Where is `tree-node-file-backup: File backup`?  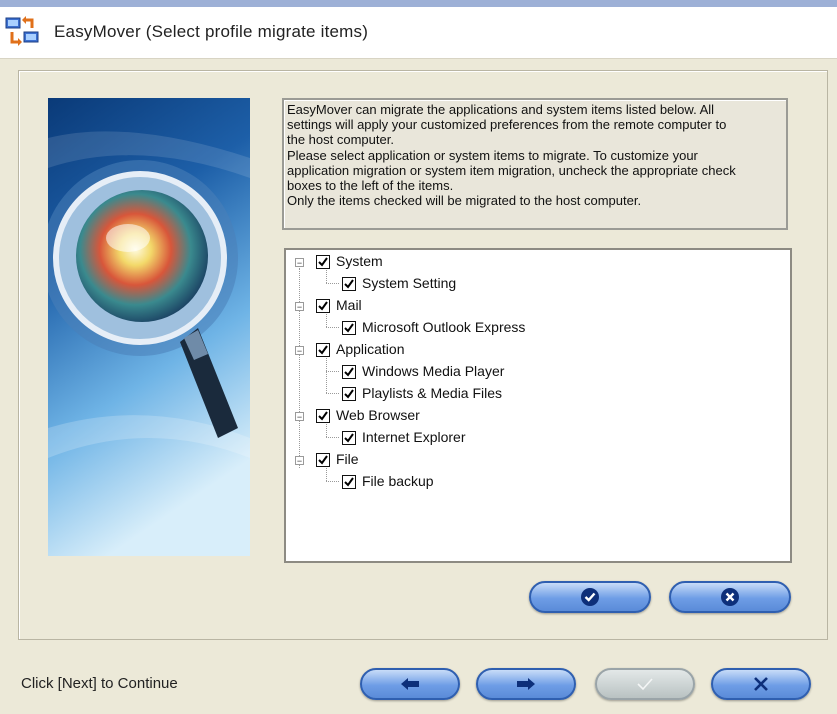 tree-node-file-backup: File backup is located at coordinates (526, 482).